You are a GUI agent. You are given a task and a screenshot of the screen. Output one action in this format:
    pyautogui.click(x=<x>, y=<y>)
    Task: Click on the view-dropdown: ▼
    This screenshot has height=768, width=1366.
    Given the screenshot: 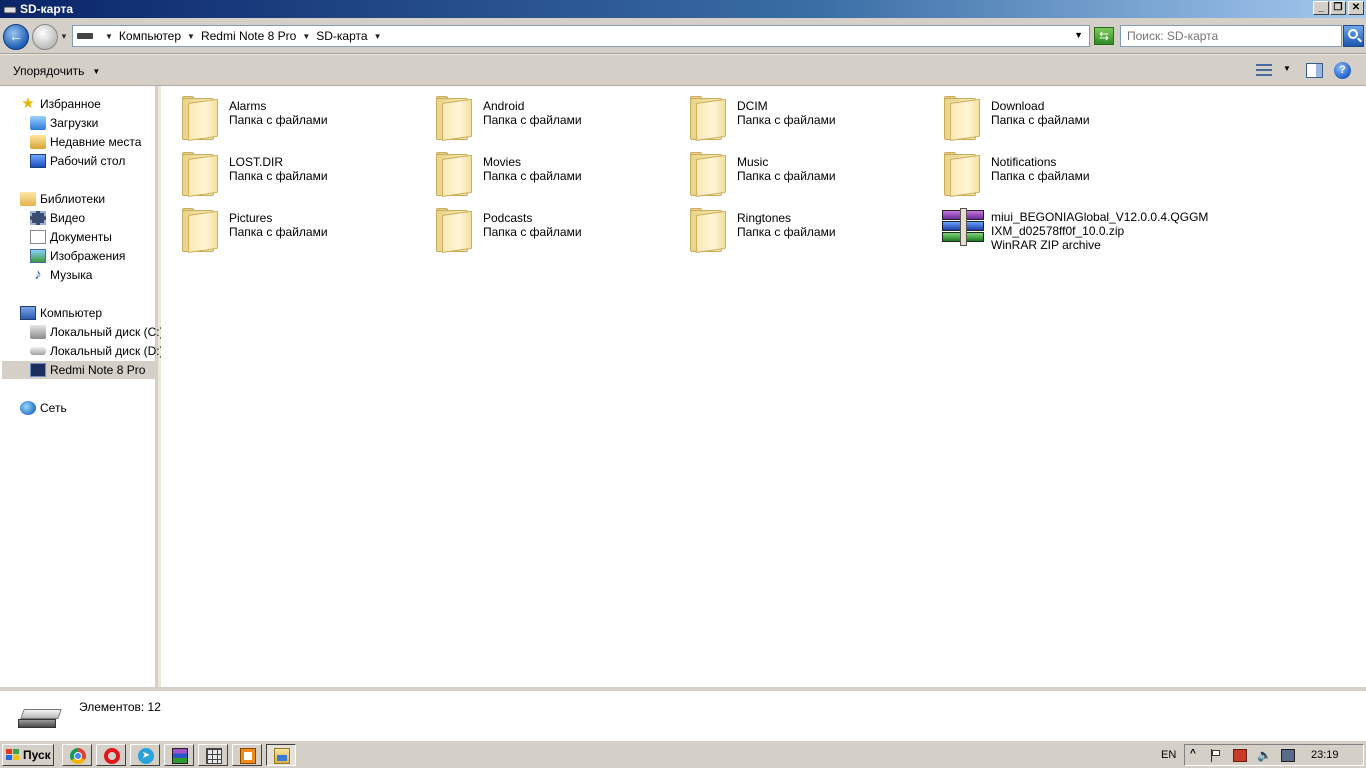 What is the action you would take?
    pyautogui.click(x=1287, y=68)
    